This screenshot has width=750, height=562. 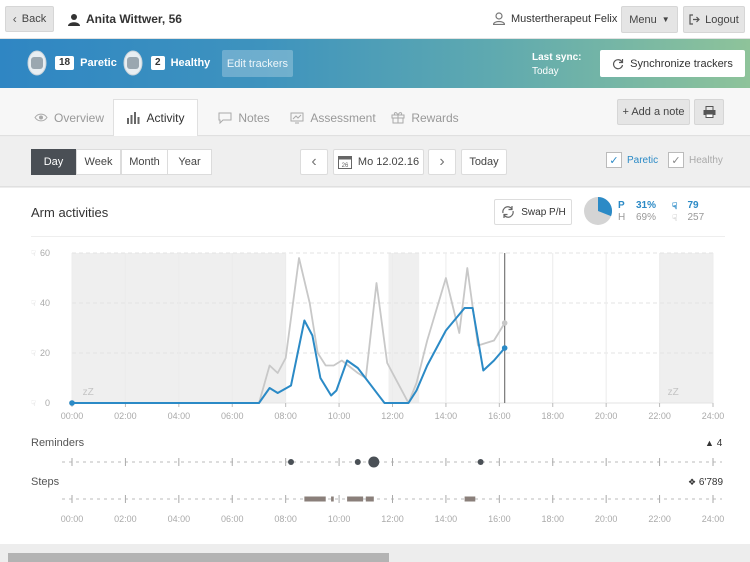 I want to click on tab-notes: Notes, so click(x=244, y=117).